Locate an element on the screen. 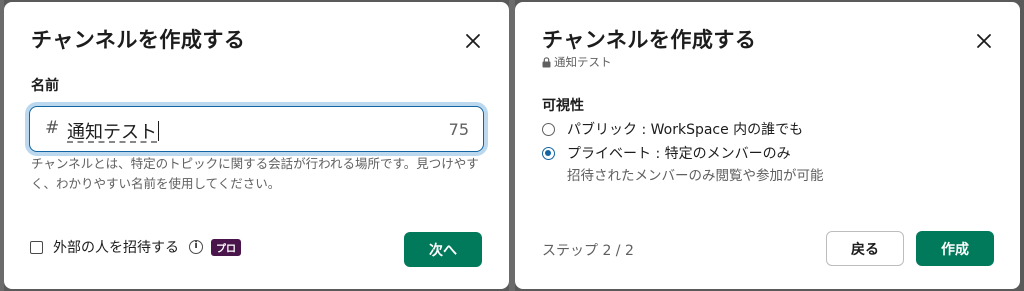 The width and height of the screenshot is (1024, 291). public-label: パブリック : WorkSpace 内の誰でも is located at coordinates (685, 130).